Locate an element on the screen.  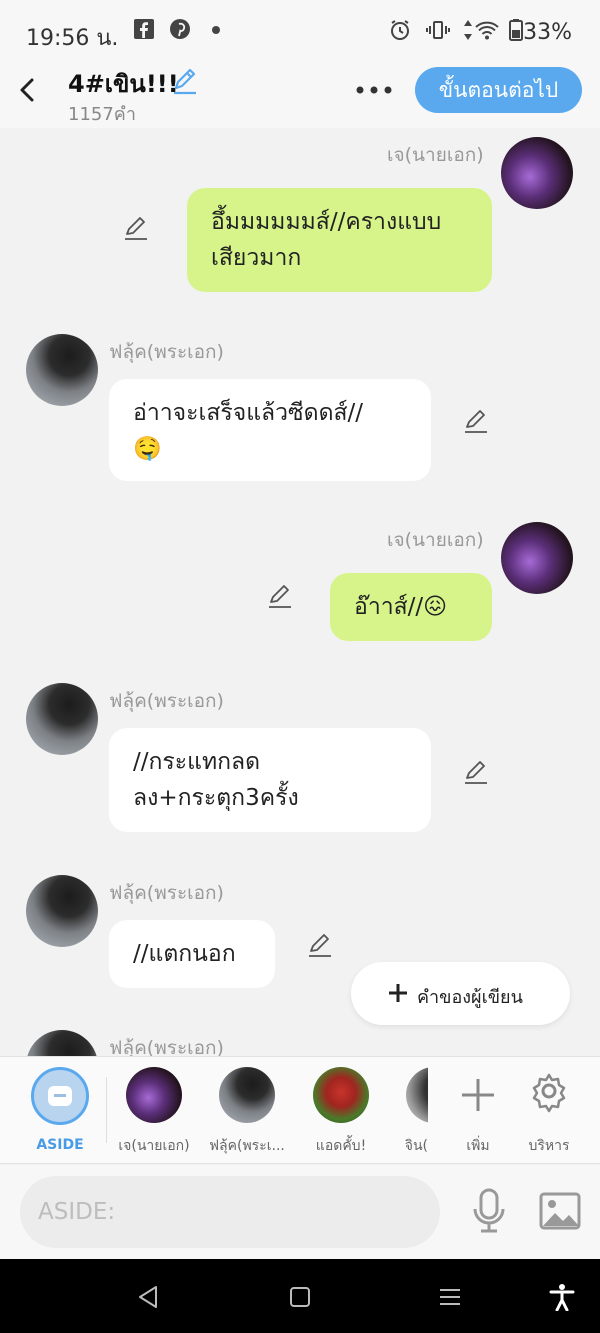
message-input is located at coordinates (230, 1212).